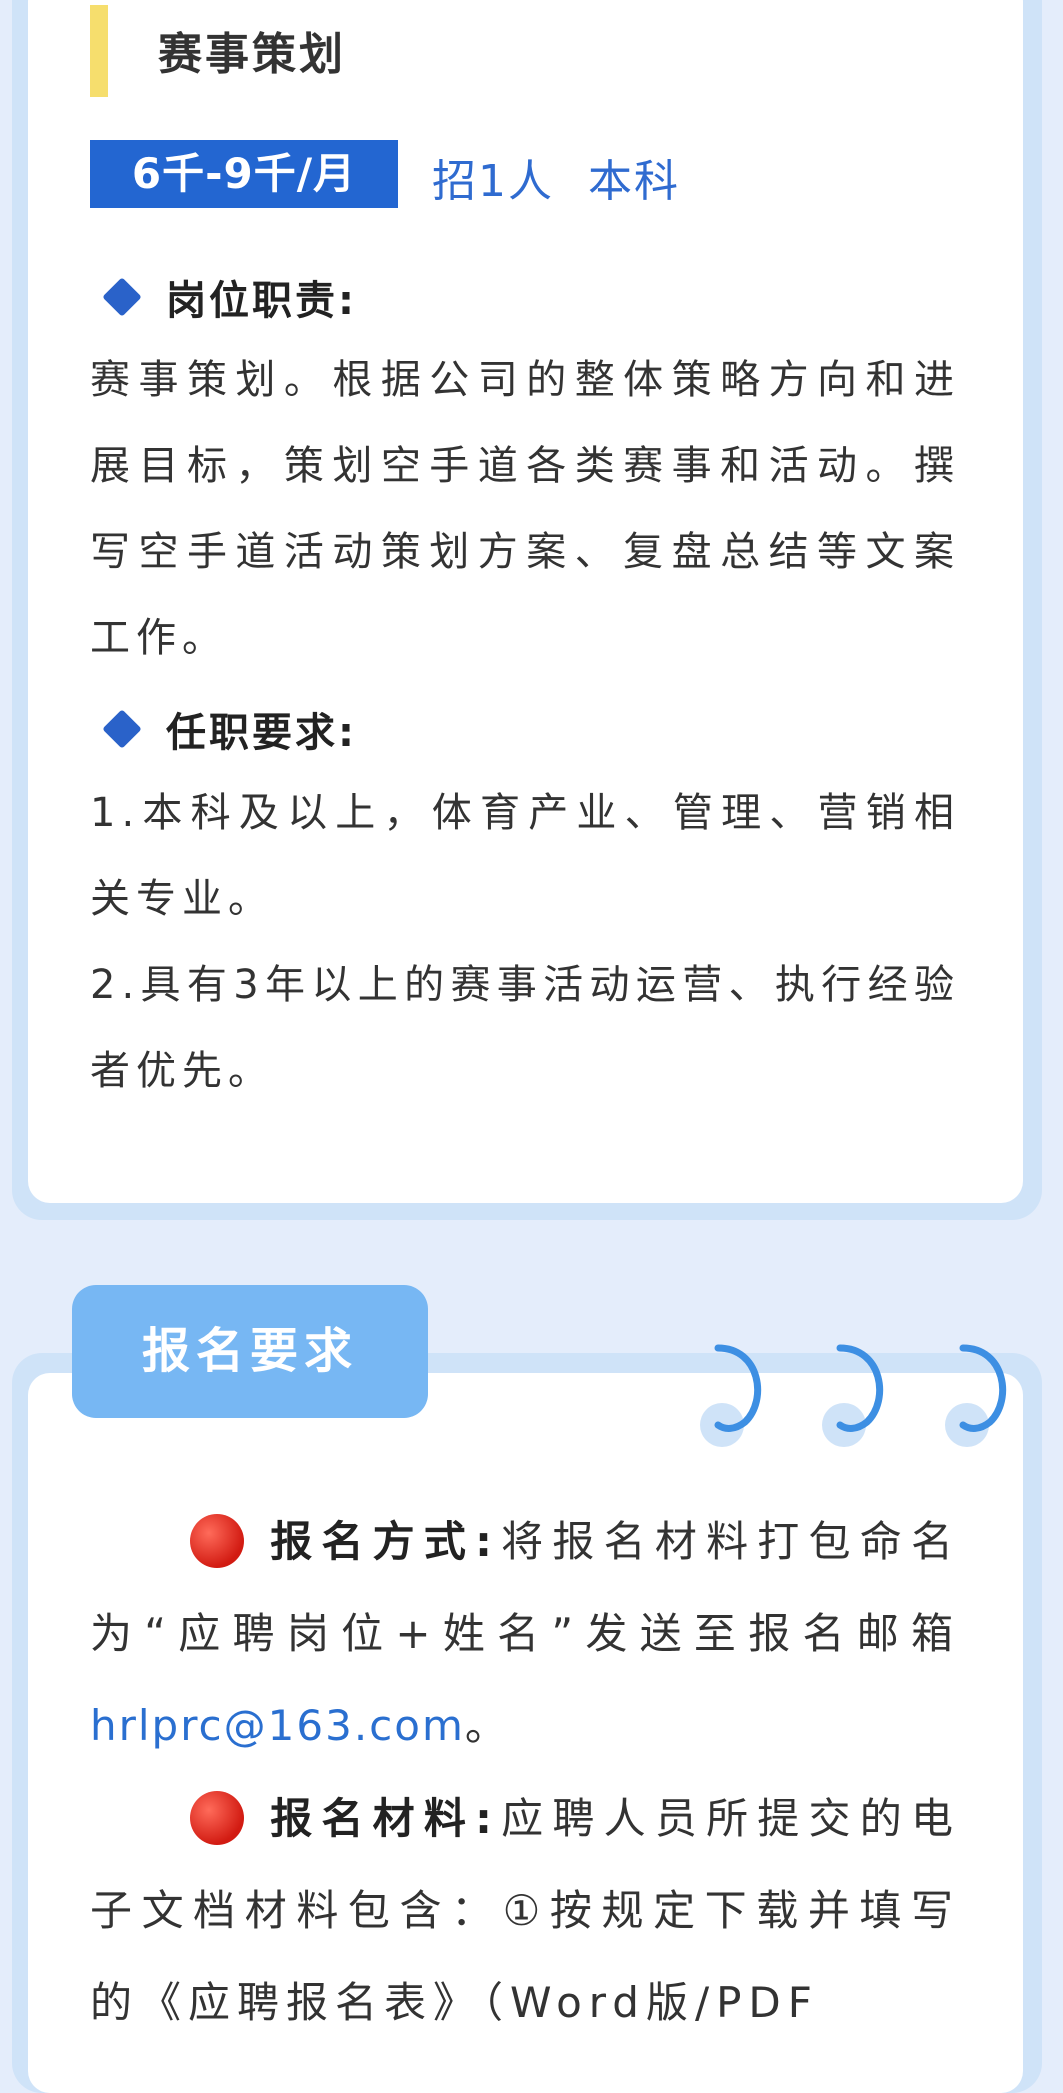 The width and height of the screenshot is (1063, 2093). Describe the element at coordinates (634, 181) in the screenshot. I see `education-text: 本科` at that location.